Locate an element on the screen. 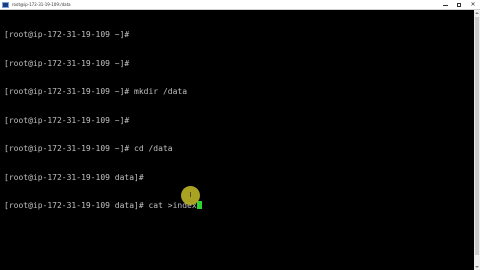  arrow-up-icon is located at coordinates (477, 13).